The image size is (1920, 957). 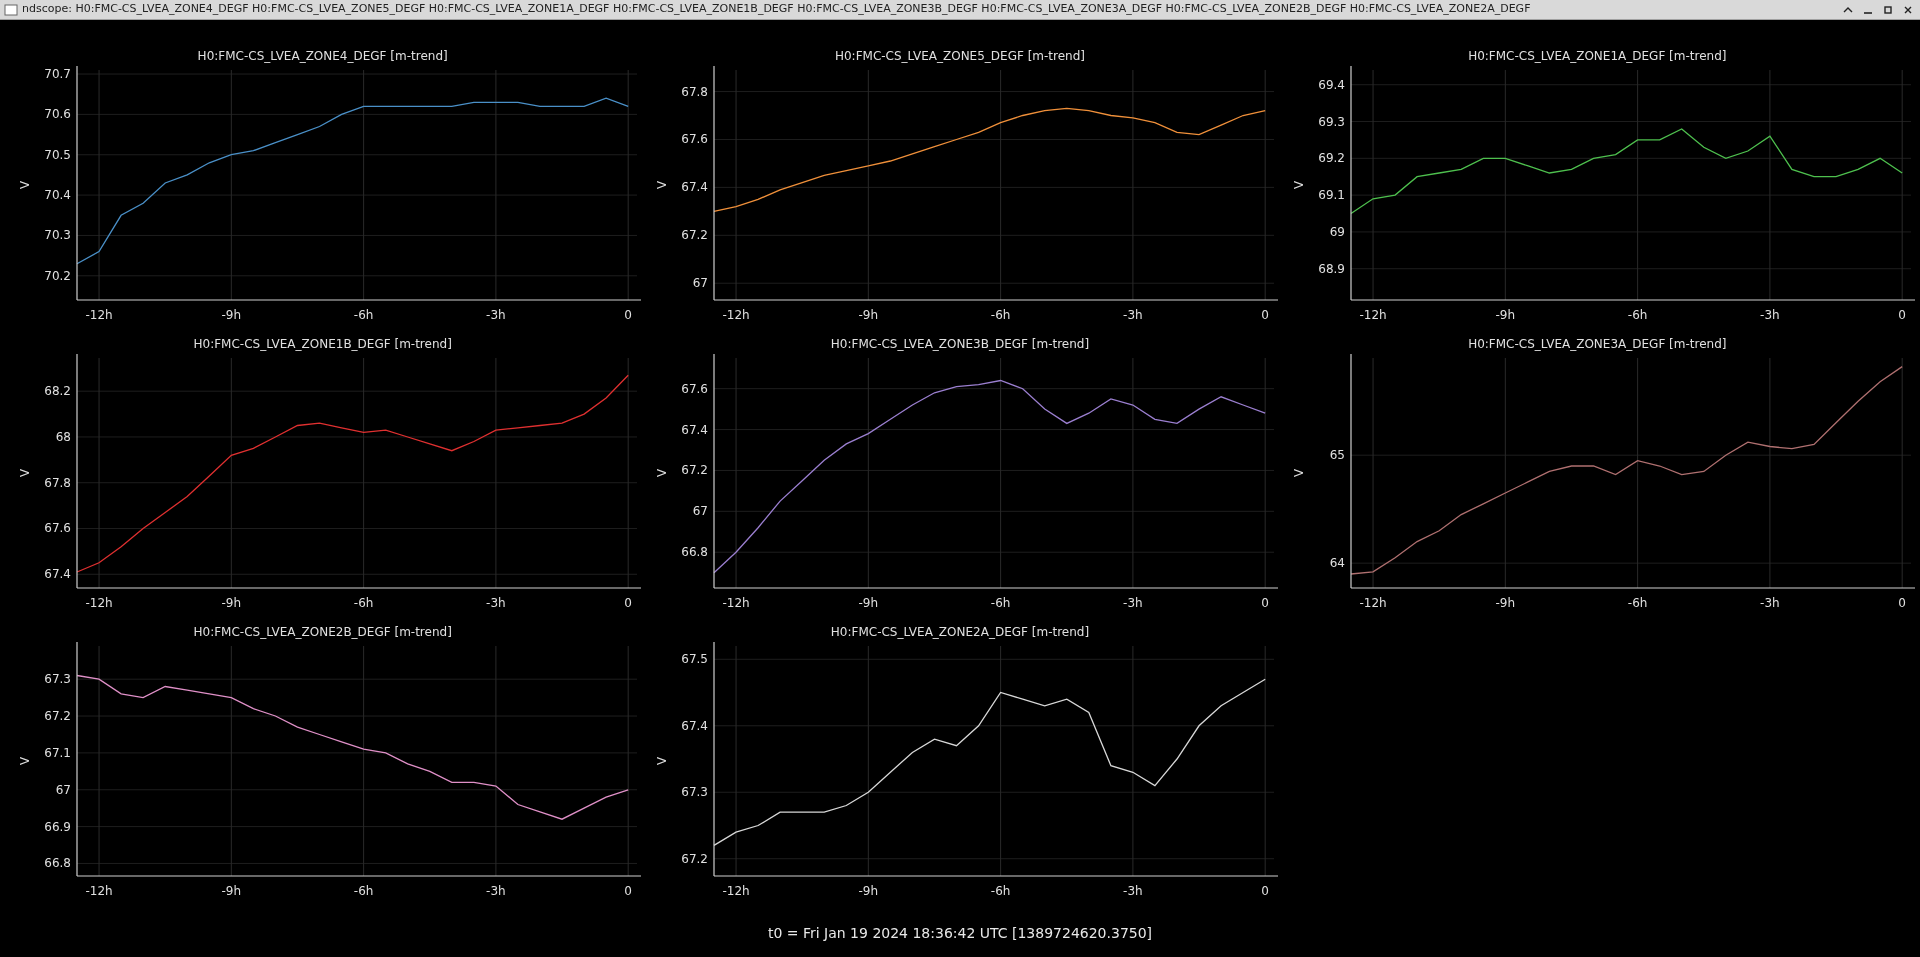 I want to click on axis-tick-label: 65, so click(x=1338, y=455).